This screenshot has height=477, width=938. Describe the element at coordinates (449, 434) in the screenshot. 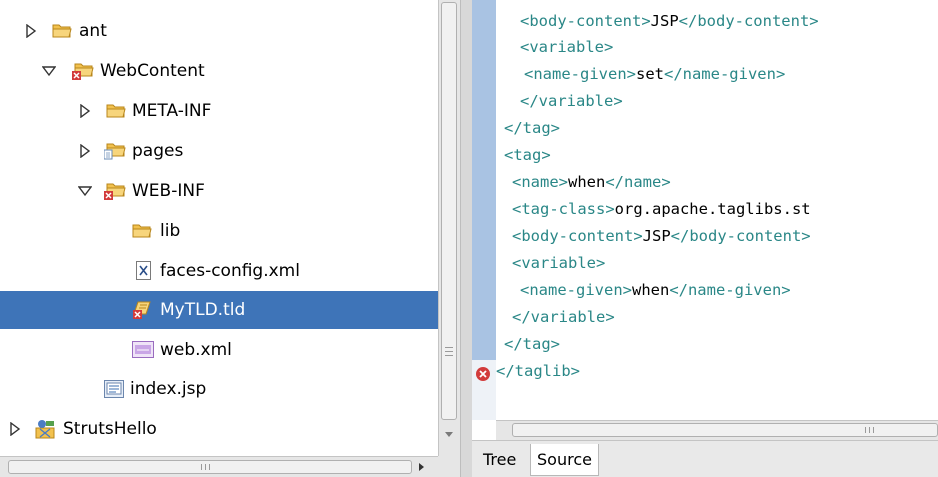

I see `scroll-down-arrow-icon` at that location.